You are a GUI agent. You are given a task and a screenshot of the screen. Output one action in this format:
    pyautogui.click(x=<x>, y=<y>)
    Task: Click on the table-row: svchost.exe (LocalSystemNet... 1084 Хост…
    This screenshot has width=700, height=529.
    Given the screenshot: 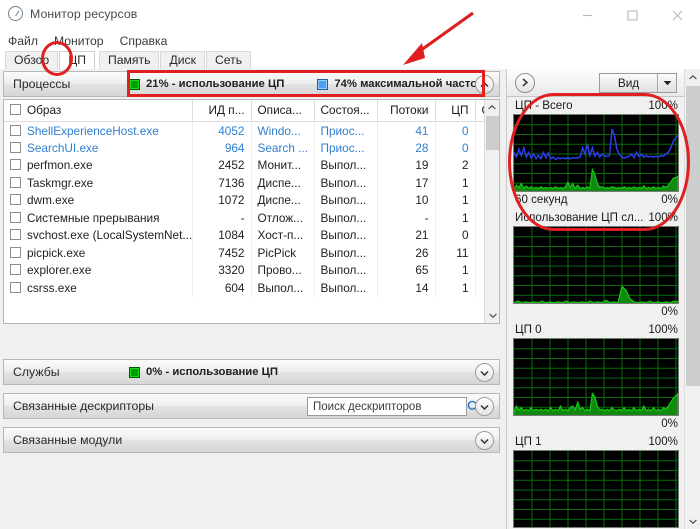 What is the action you would take?
    pyautogui.click(x=251, y=235)
    